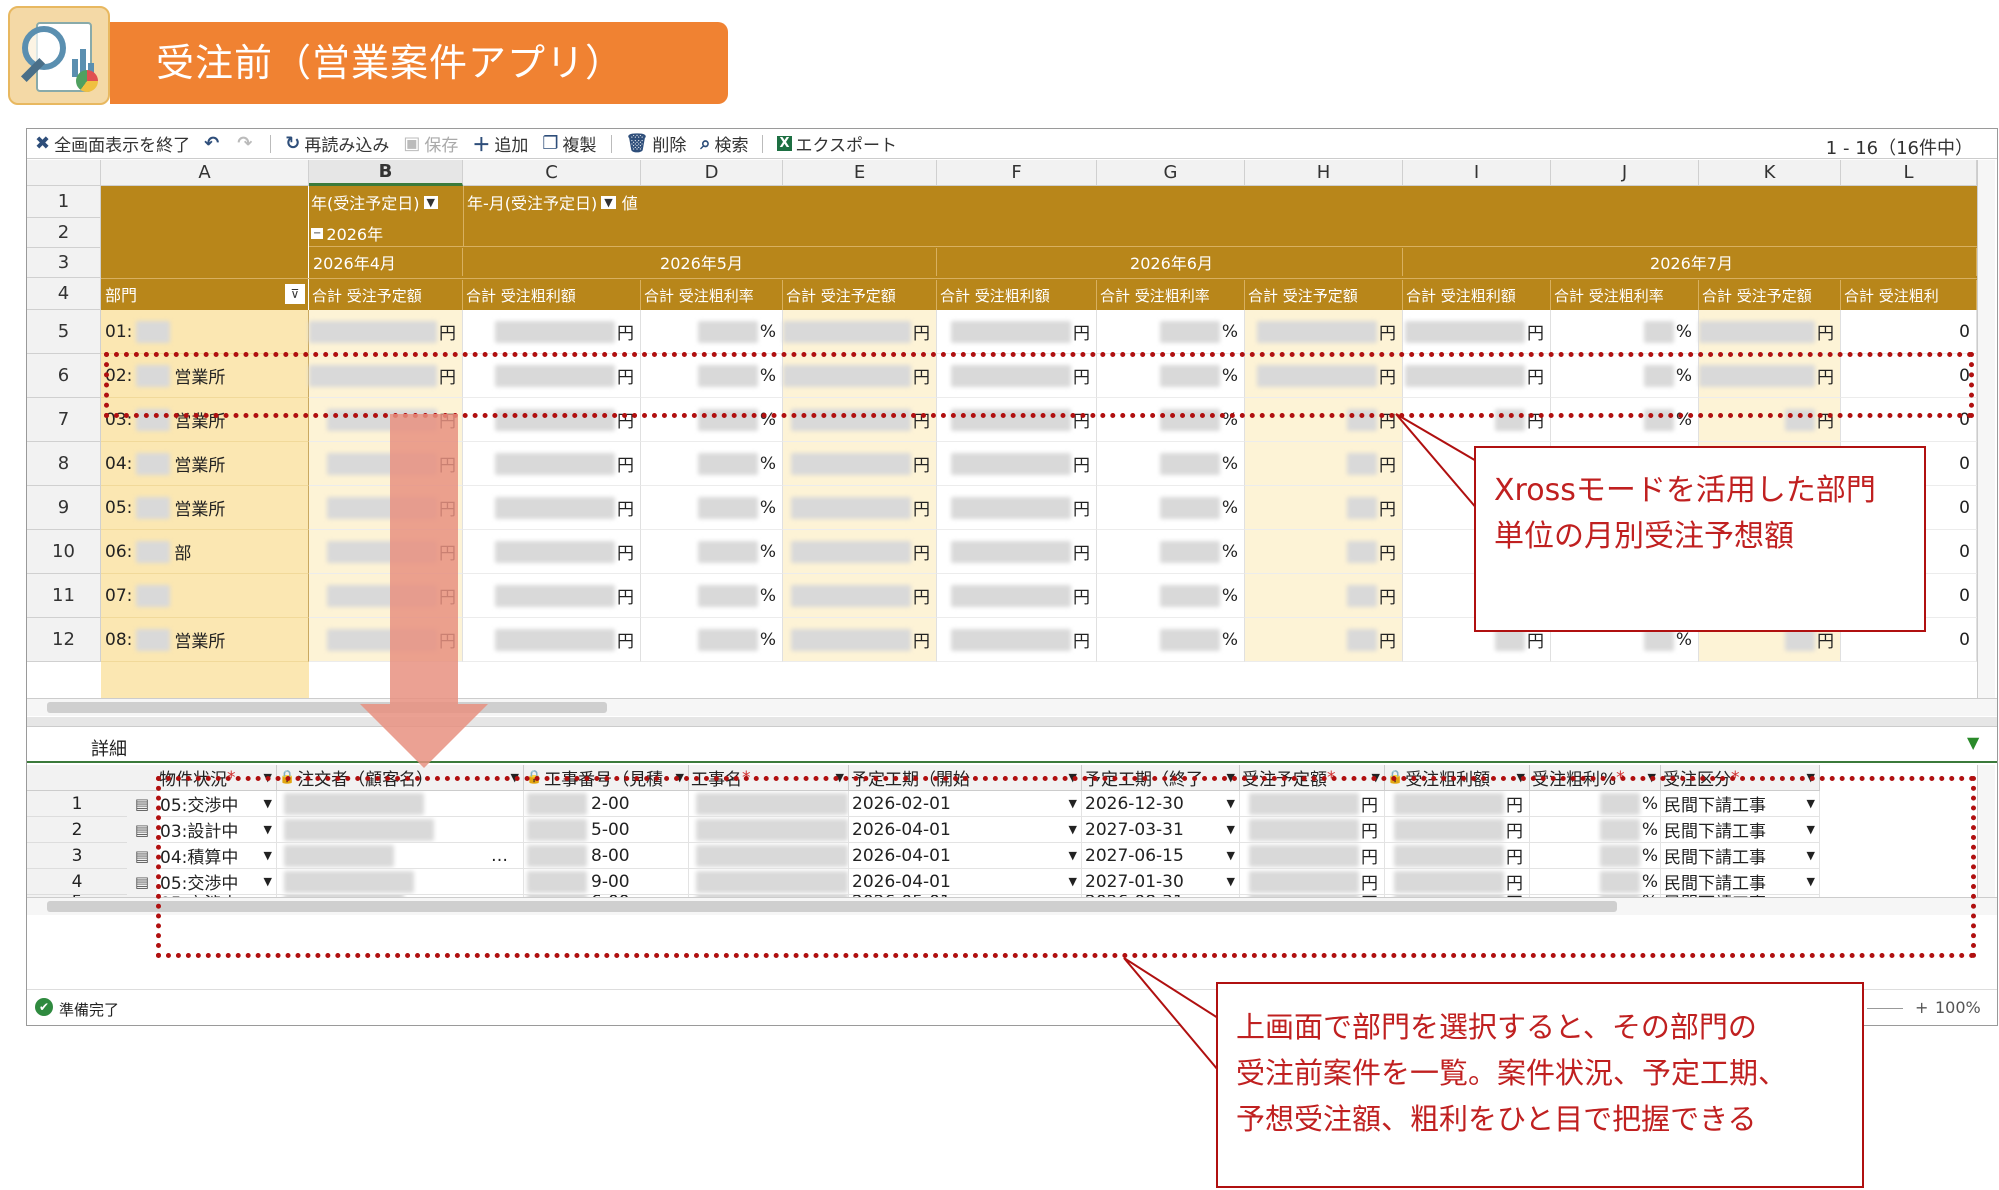 This screenshot has height=1190, width=1999. Describe the element at coordinates (1700, 539) in the screenshot. I see `callout-top: Xrossモードを活用した部門 単位の月別受注予想額` at that location.